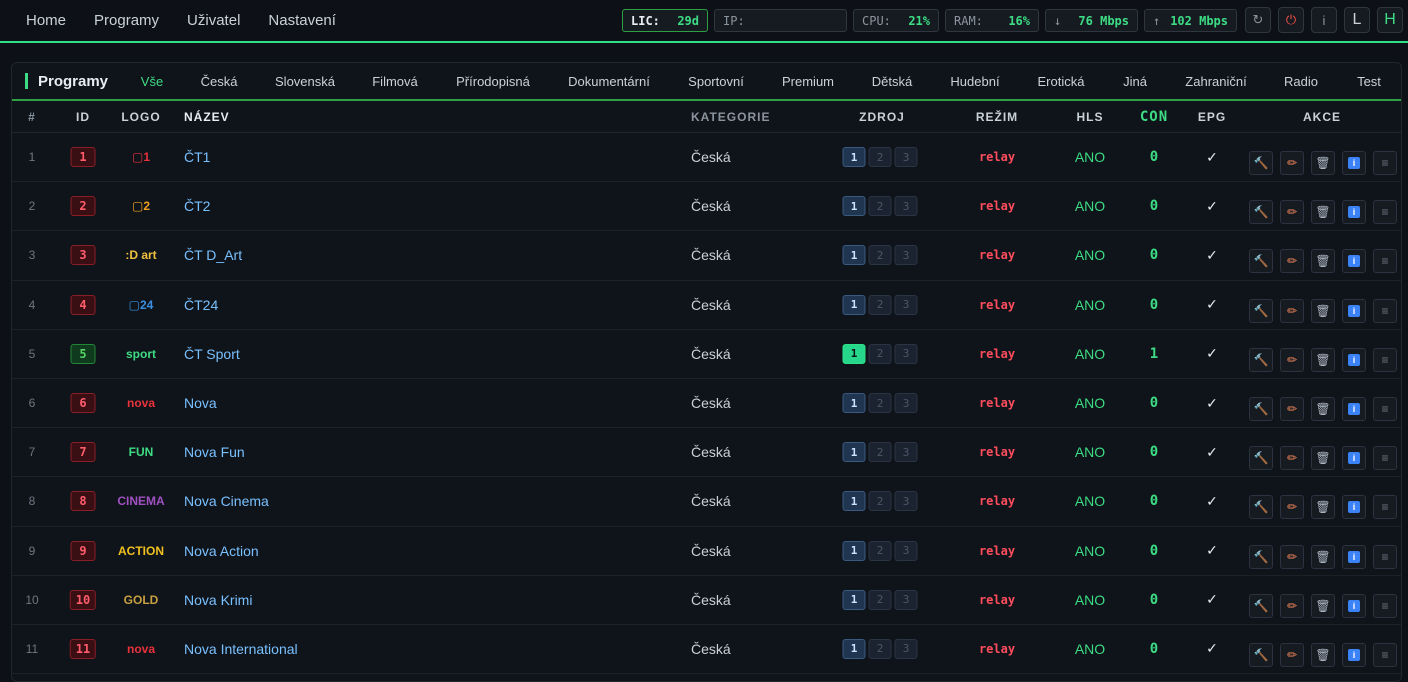 This screenshot has height=682, width=1408. What do you see at coordinates (152, 82) in the screenshot?
I see `tab-vse: Vše` at bounding box center [152, 82].